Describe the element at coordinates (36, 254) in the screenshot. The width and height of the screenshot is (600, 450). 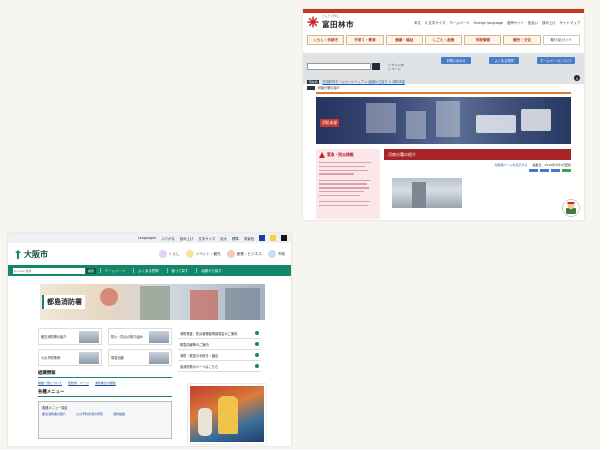
I see `brand-text: 大阪市` at that location.